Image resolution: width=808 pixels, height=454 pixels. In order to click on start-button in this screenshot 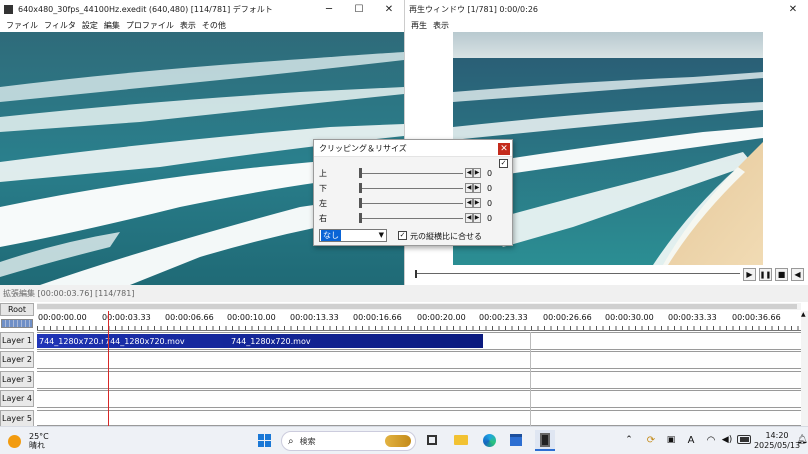, I will do `click(264, 440)`.